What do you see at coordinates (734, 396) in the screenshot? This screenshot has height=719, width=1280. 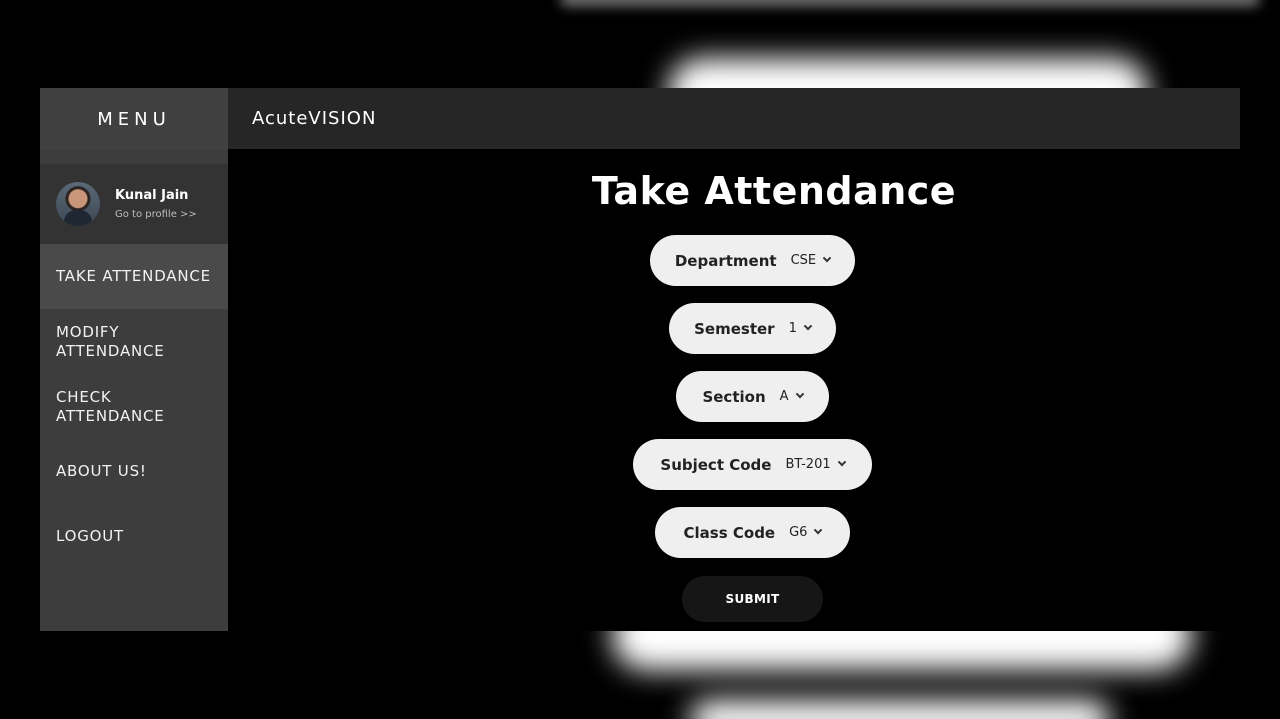 I see `section-label: Section` at bounding box center [734, 396].